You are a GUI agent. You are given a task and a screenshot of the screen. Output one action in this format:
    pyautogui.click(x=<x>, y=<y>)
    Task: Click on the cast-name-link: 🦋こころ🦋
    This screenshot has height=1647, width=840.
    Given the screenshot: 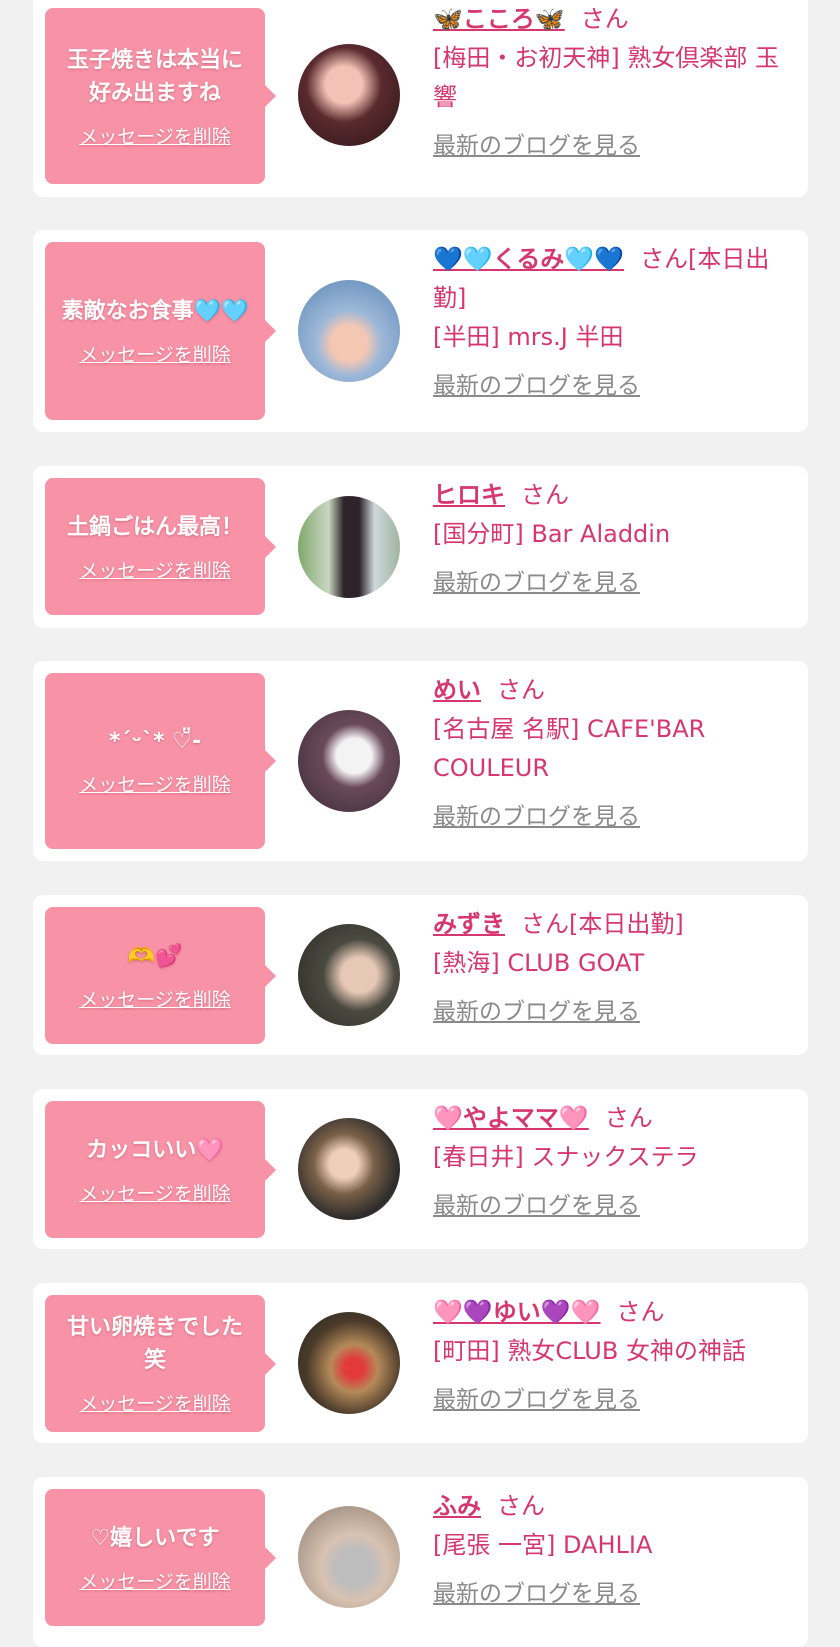 What is the action you would take?
    pyautogui.click(x=499, y=19)
    